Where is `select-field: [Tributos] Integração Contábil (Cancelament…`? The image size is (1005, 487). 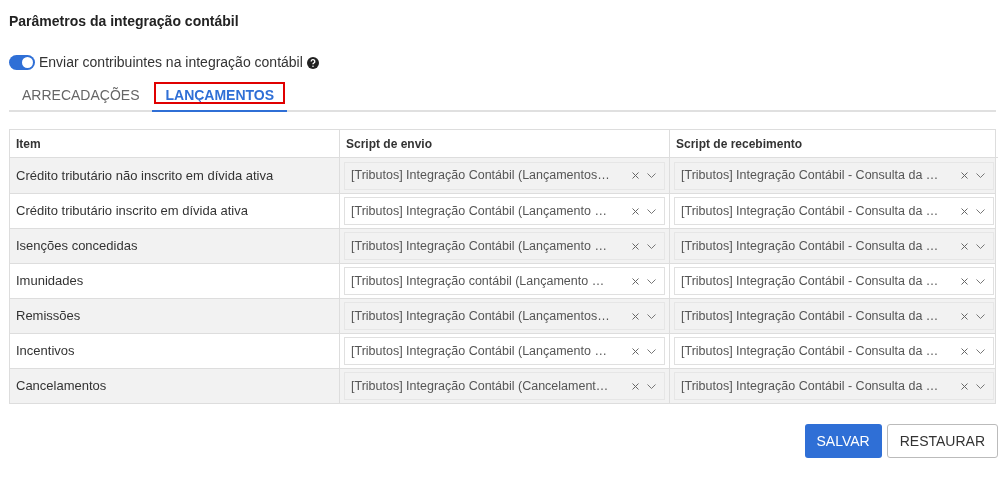 select-field: [Tributos] Integração Contábil (Cancelament… is located at coordinates (504, 386).